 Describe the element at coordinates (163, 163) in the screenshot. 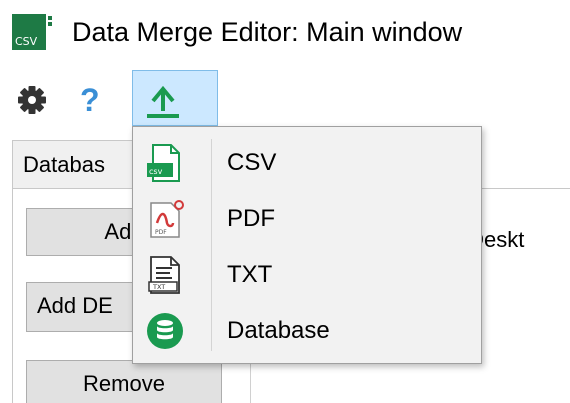

I see `csv-file-icon: csv` at that location.